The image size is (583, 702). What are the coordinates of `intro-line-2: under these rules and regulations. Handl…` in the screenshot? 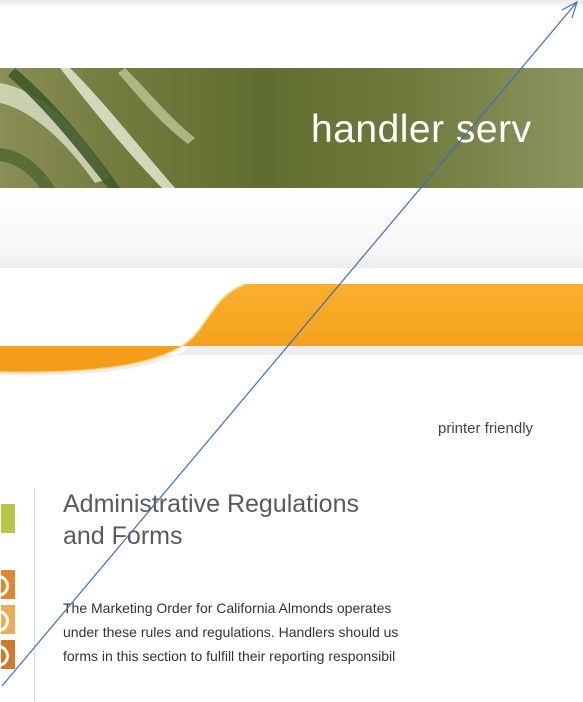 It's located at (231, 632).